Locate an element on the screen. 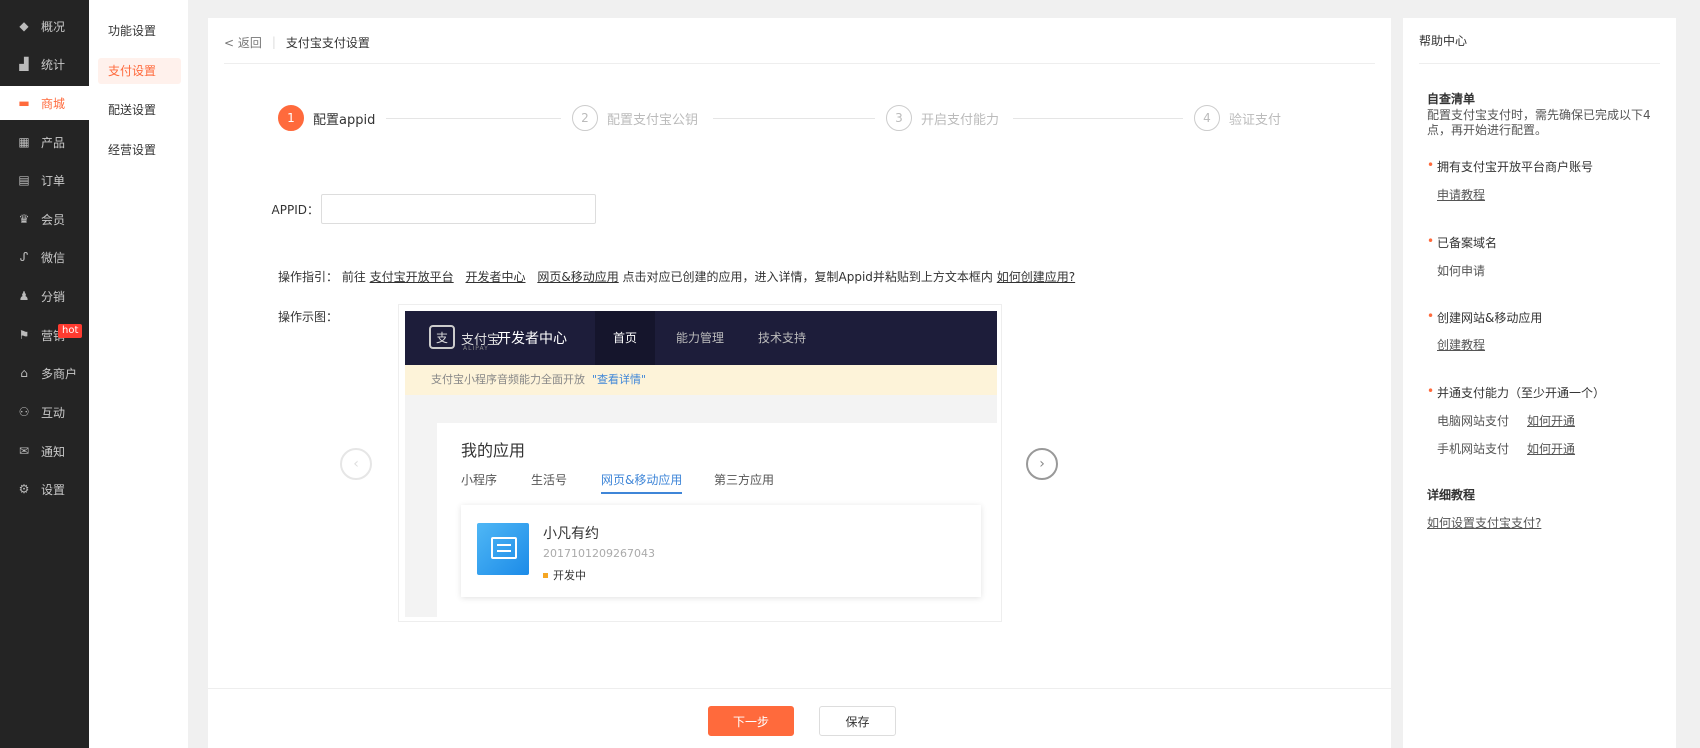 The image size is (1700, 748). appid-input is located at coordinates (458, 209).